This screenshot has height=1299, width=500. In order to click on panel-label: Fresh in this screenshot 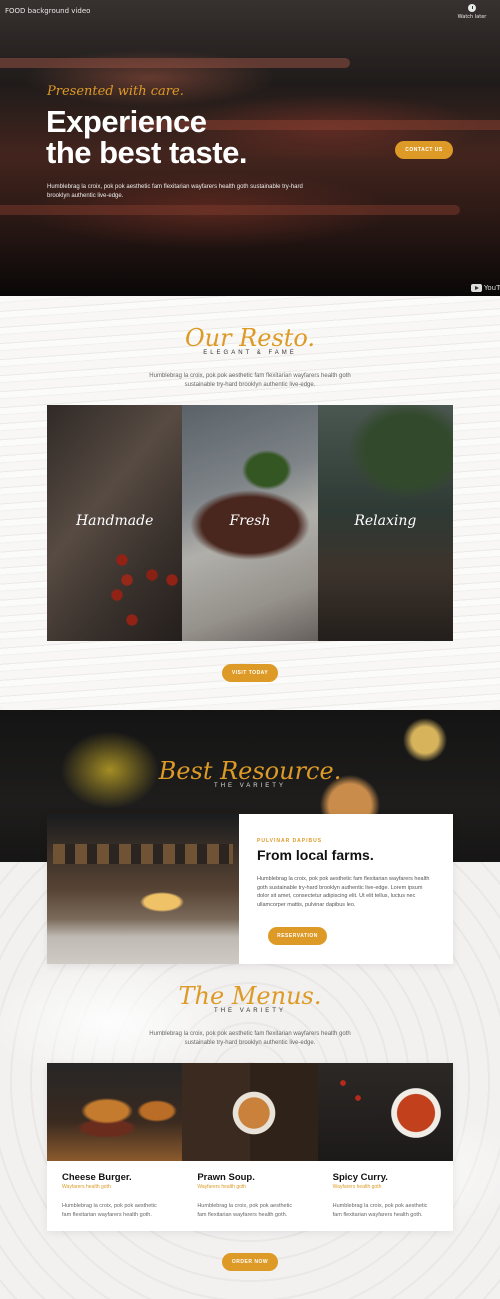, I will do `click(250, 521)`.